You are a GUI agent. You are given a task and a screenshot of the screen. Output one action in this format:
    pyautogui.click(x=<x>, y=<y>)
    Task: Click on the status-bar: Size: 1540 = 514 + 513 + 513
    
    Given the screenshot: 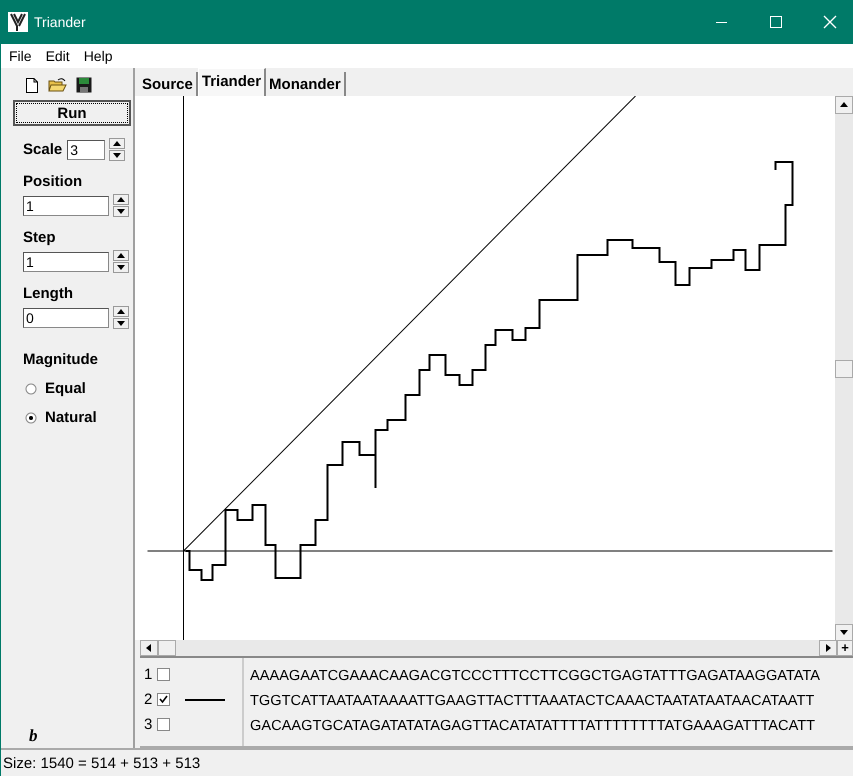 What is the action you would take?
    pyautogui.click(x=427, y=762)
    